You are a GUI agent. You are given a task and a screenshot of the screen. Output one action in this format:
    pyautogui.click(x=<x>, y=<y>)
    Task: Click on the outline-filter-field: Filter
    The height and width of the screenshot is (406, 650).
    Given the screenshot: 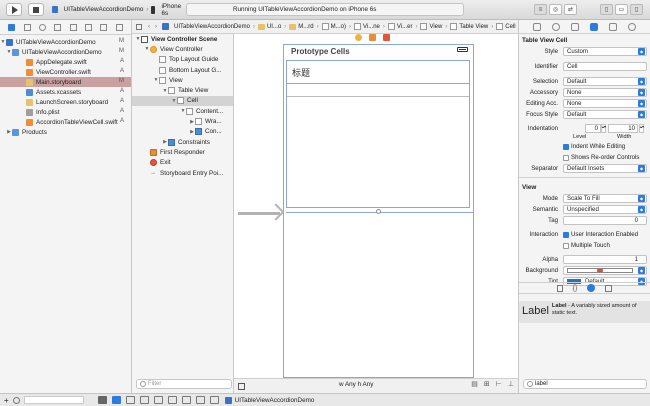 What is the action you would take?
    pyautogui.click(x=184, y=384)
    